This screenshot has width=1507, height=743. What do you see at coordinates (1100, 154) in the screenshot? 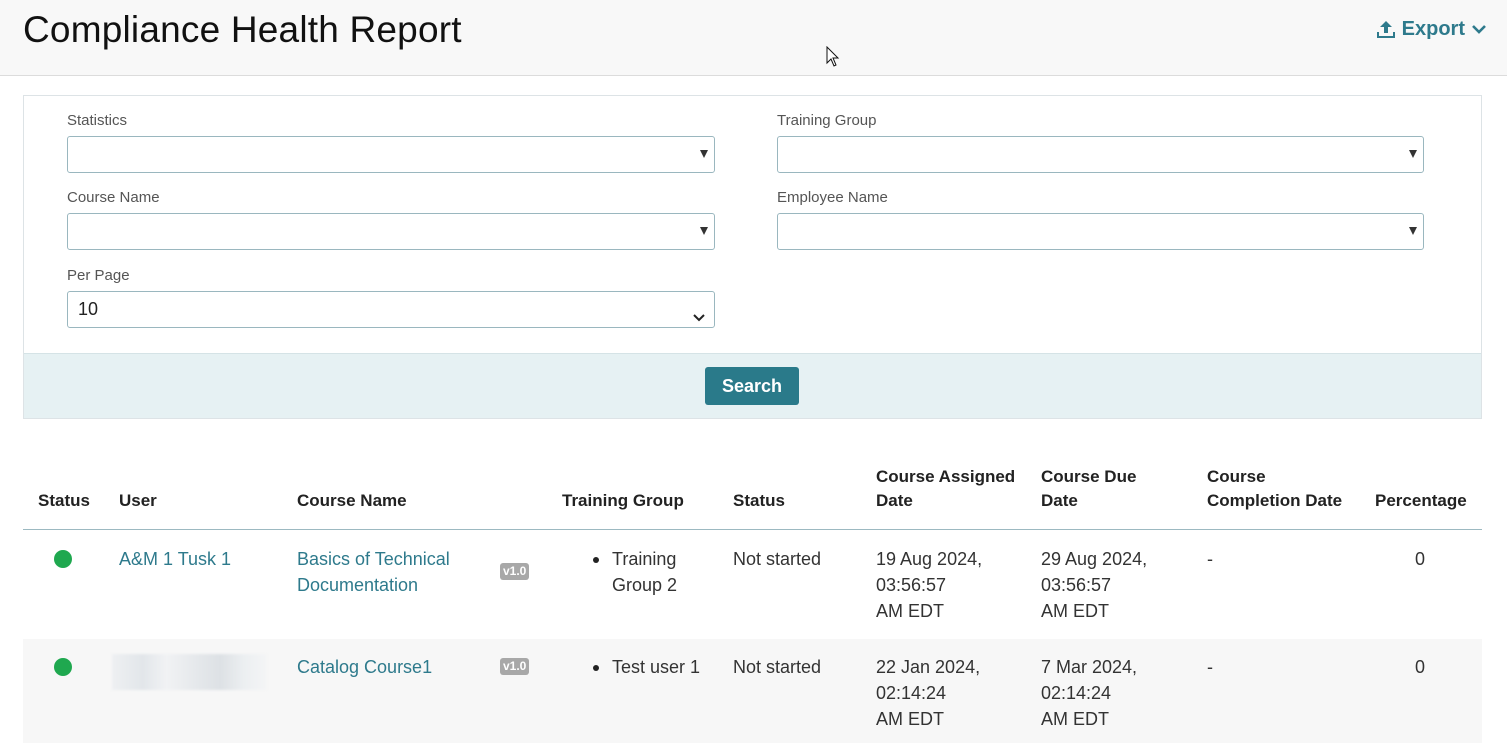
I see `training-group-select` at bounding box center [1100, 154].